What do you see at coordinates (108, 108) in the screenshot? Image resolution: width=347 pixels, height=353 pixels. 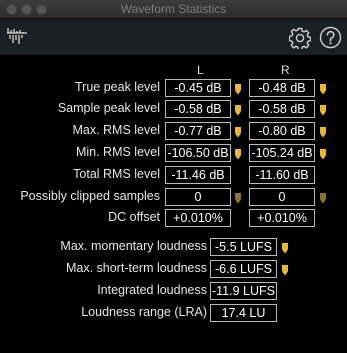 I see `stat-label: Sample peak level` at bounding box center [108, 108].